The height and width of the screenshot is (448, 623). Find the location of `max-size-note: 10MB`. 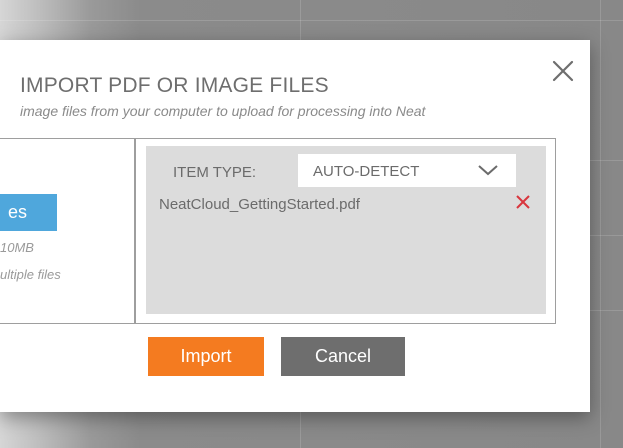

max-size-note: 10MB is located at coordinates (17, 247).